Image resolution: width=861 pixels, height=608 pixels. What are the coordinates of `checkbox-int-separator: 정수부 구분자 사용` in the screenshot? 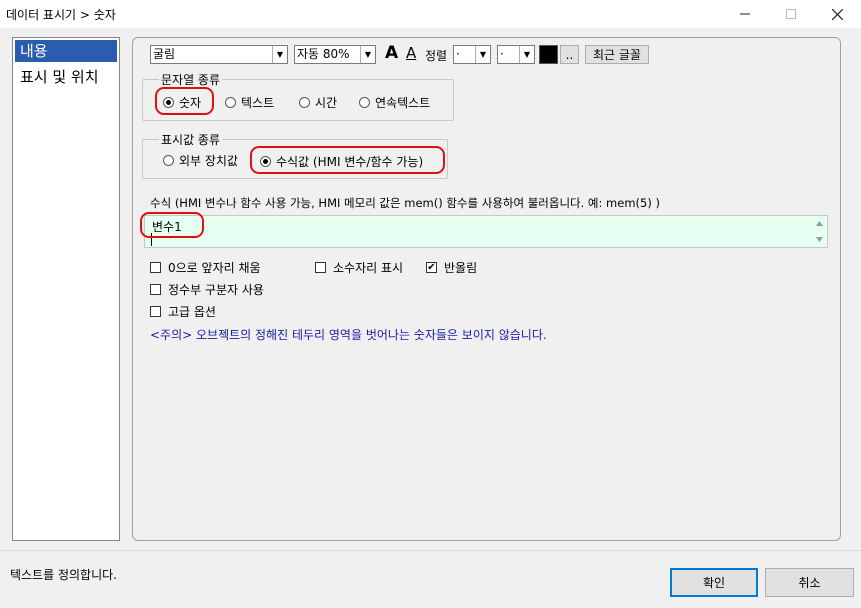 It's located at (207, 289).